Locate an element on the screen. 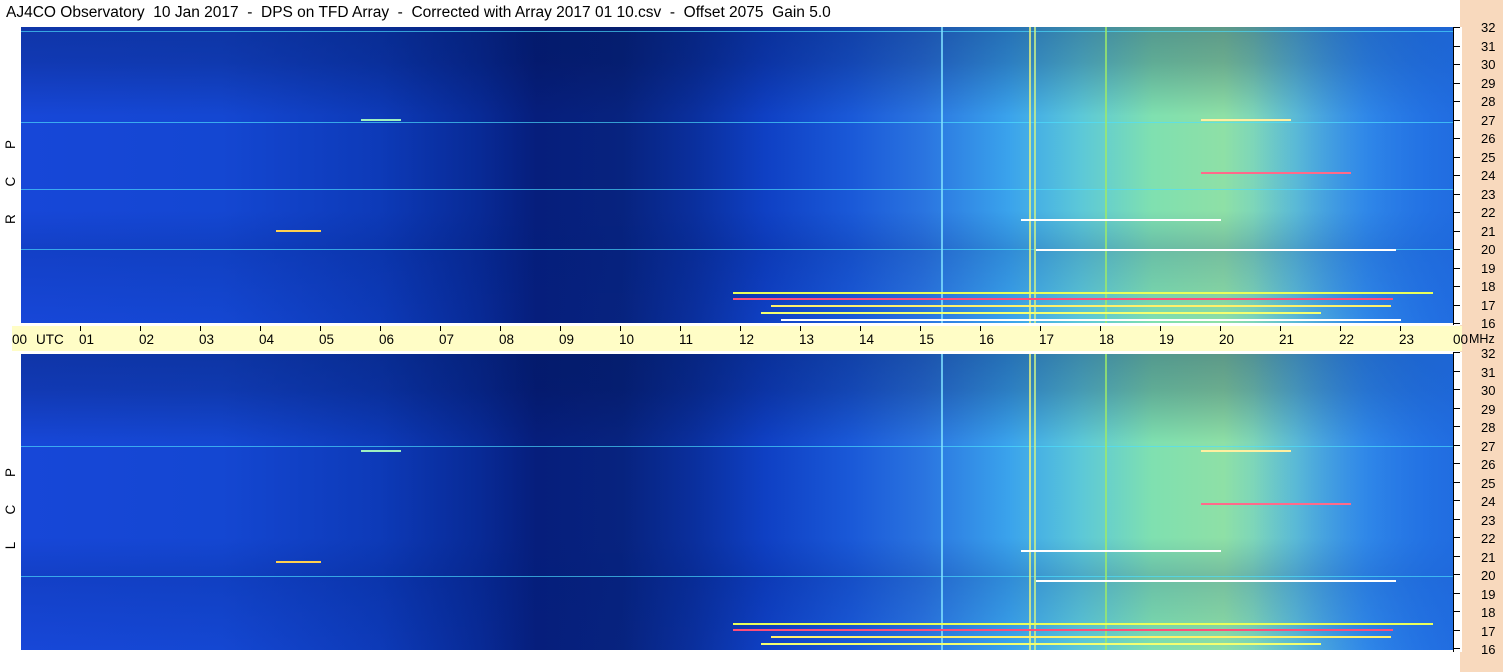  hour-label: 16 is located at coordinates (987, 339).